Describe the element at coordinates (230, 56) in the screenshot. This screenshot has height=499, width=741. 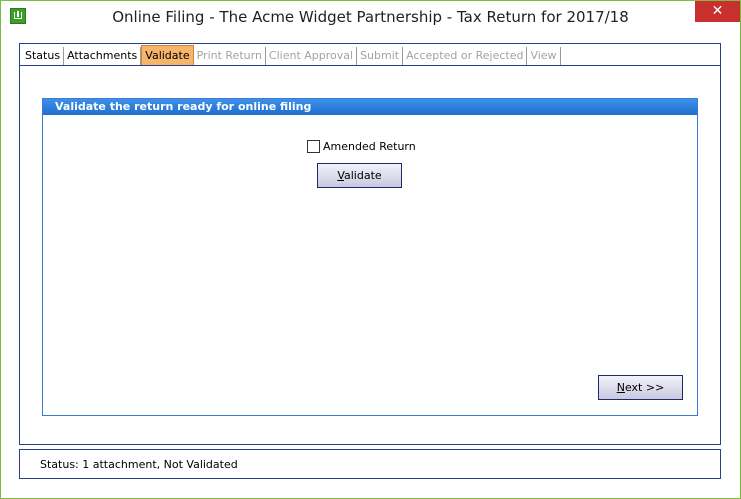
I see `tab-print-return: Print Return` at that location.